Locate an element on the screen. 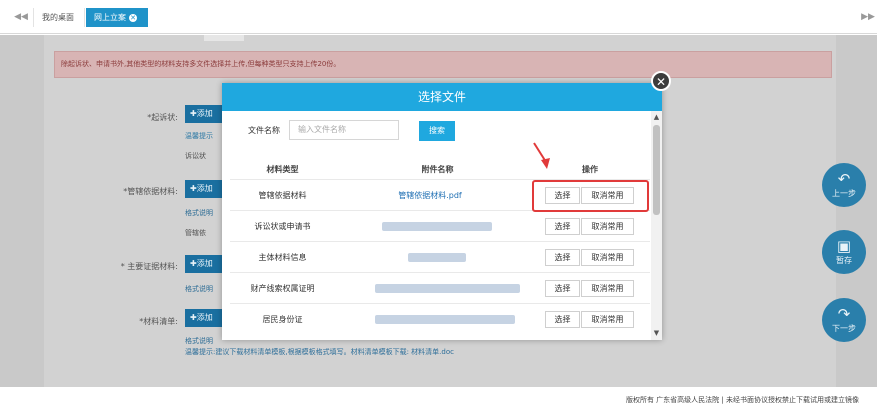 The width and height of the screenshot is (877, 412). evidence-label: * 主要证据材料: is located at coordinates (149, 266).